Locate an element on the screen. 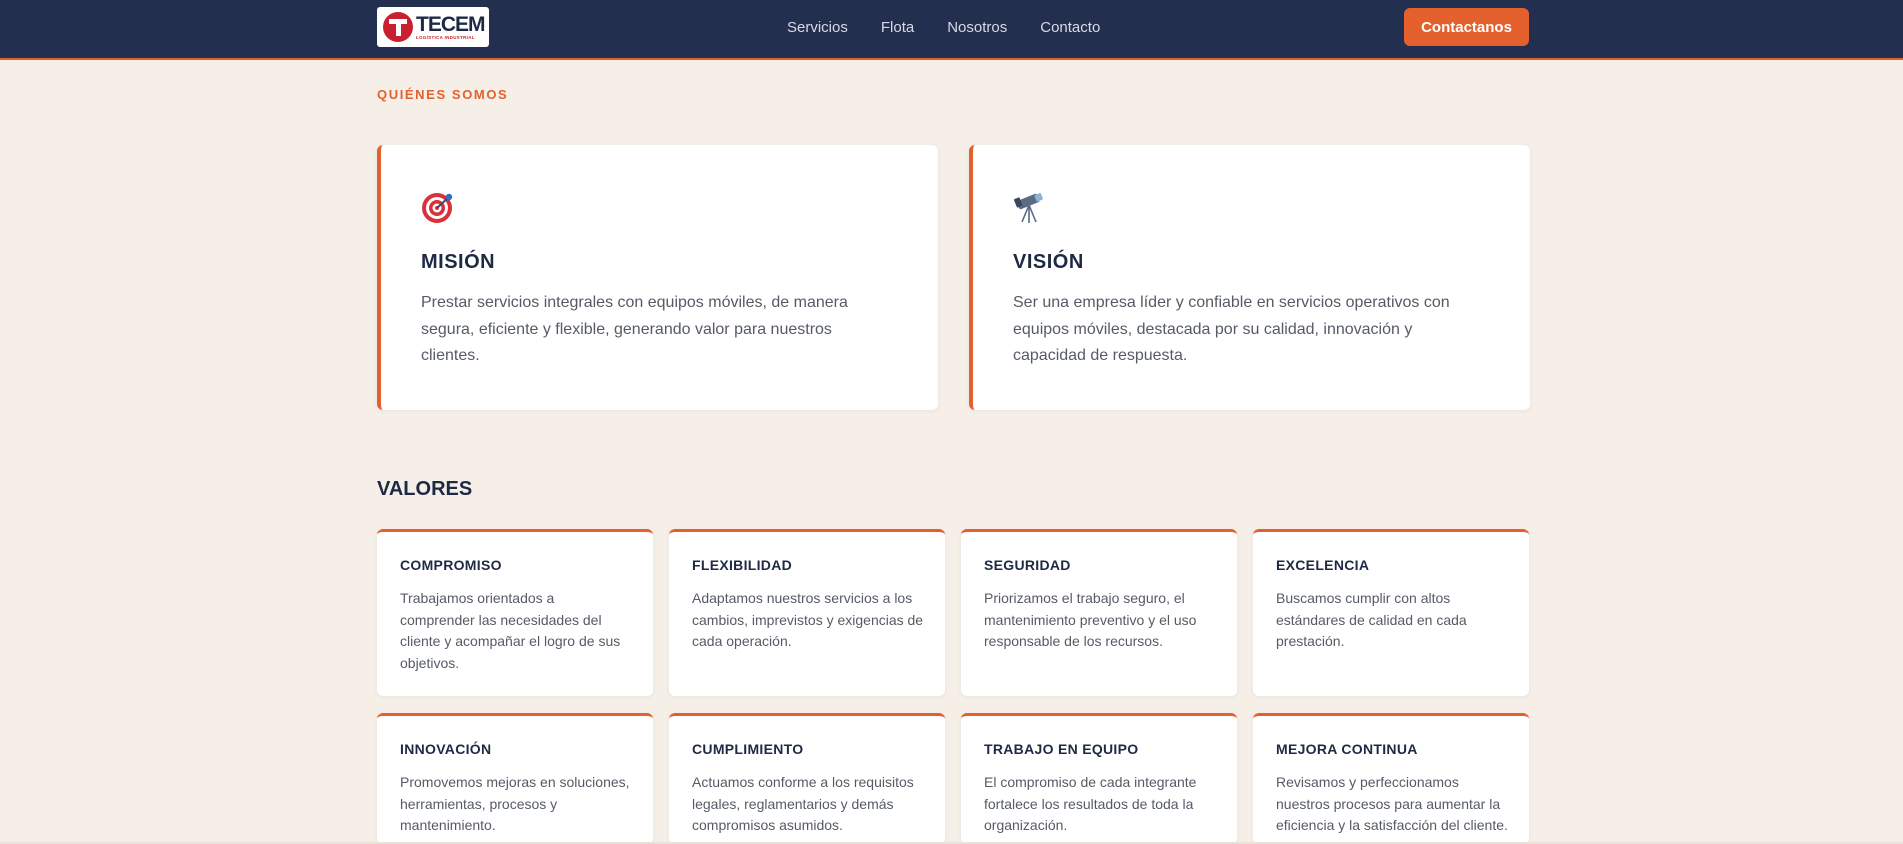  value-title: CUMPLIMIENTO is located at coordinates (748, 749).